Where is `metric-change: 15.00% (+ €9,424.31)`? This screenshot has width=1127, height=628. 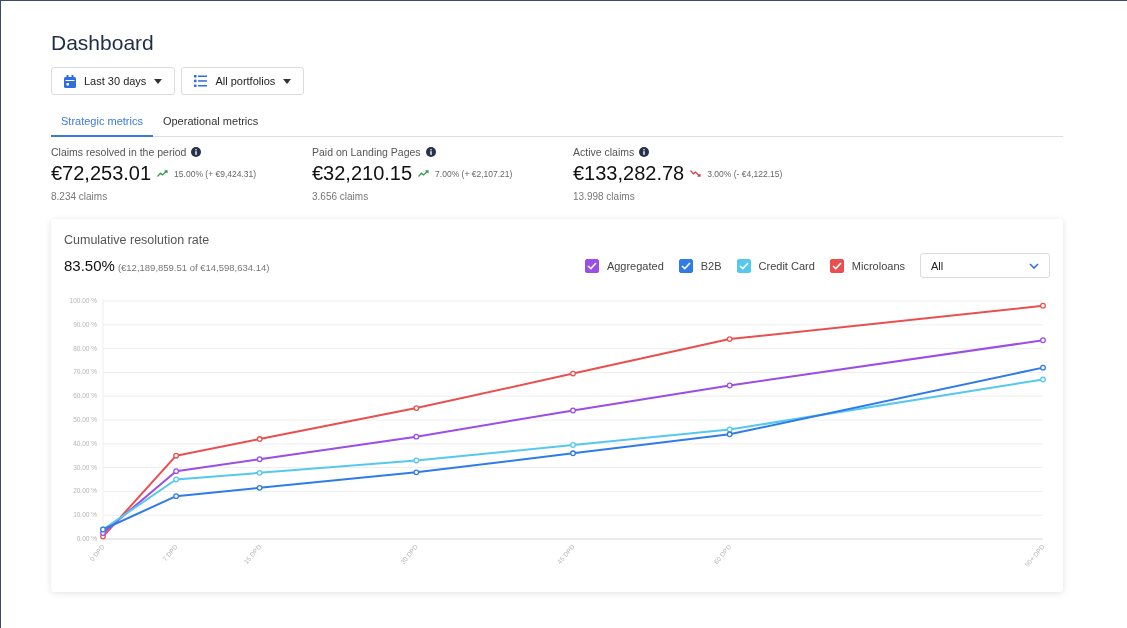 metric-change: 15.00% (+ €9,424.31) is located at coordinates (215, 173).